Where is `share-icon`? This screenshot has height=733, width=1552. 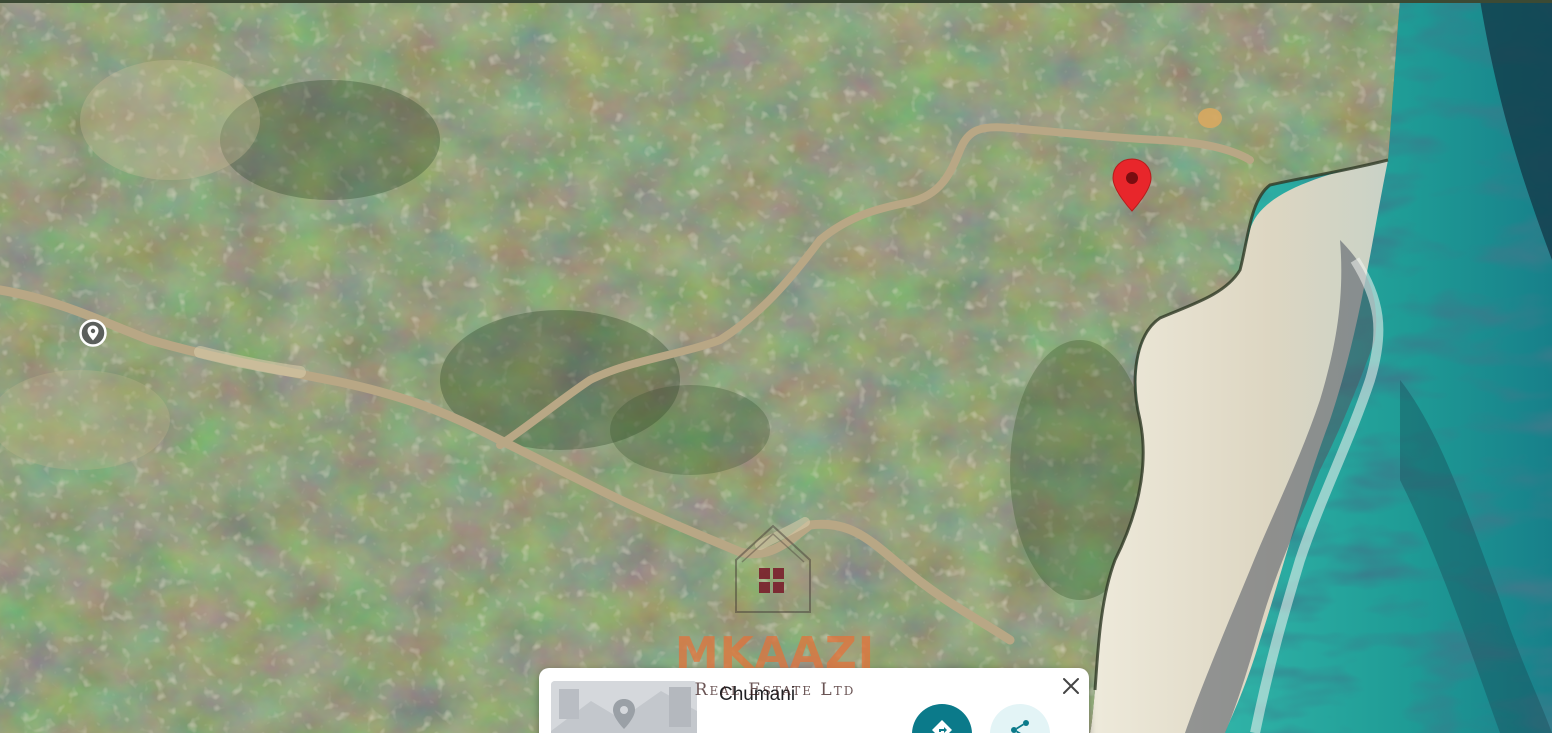 share-icon is located at coordinates (1020, 726).